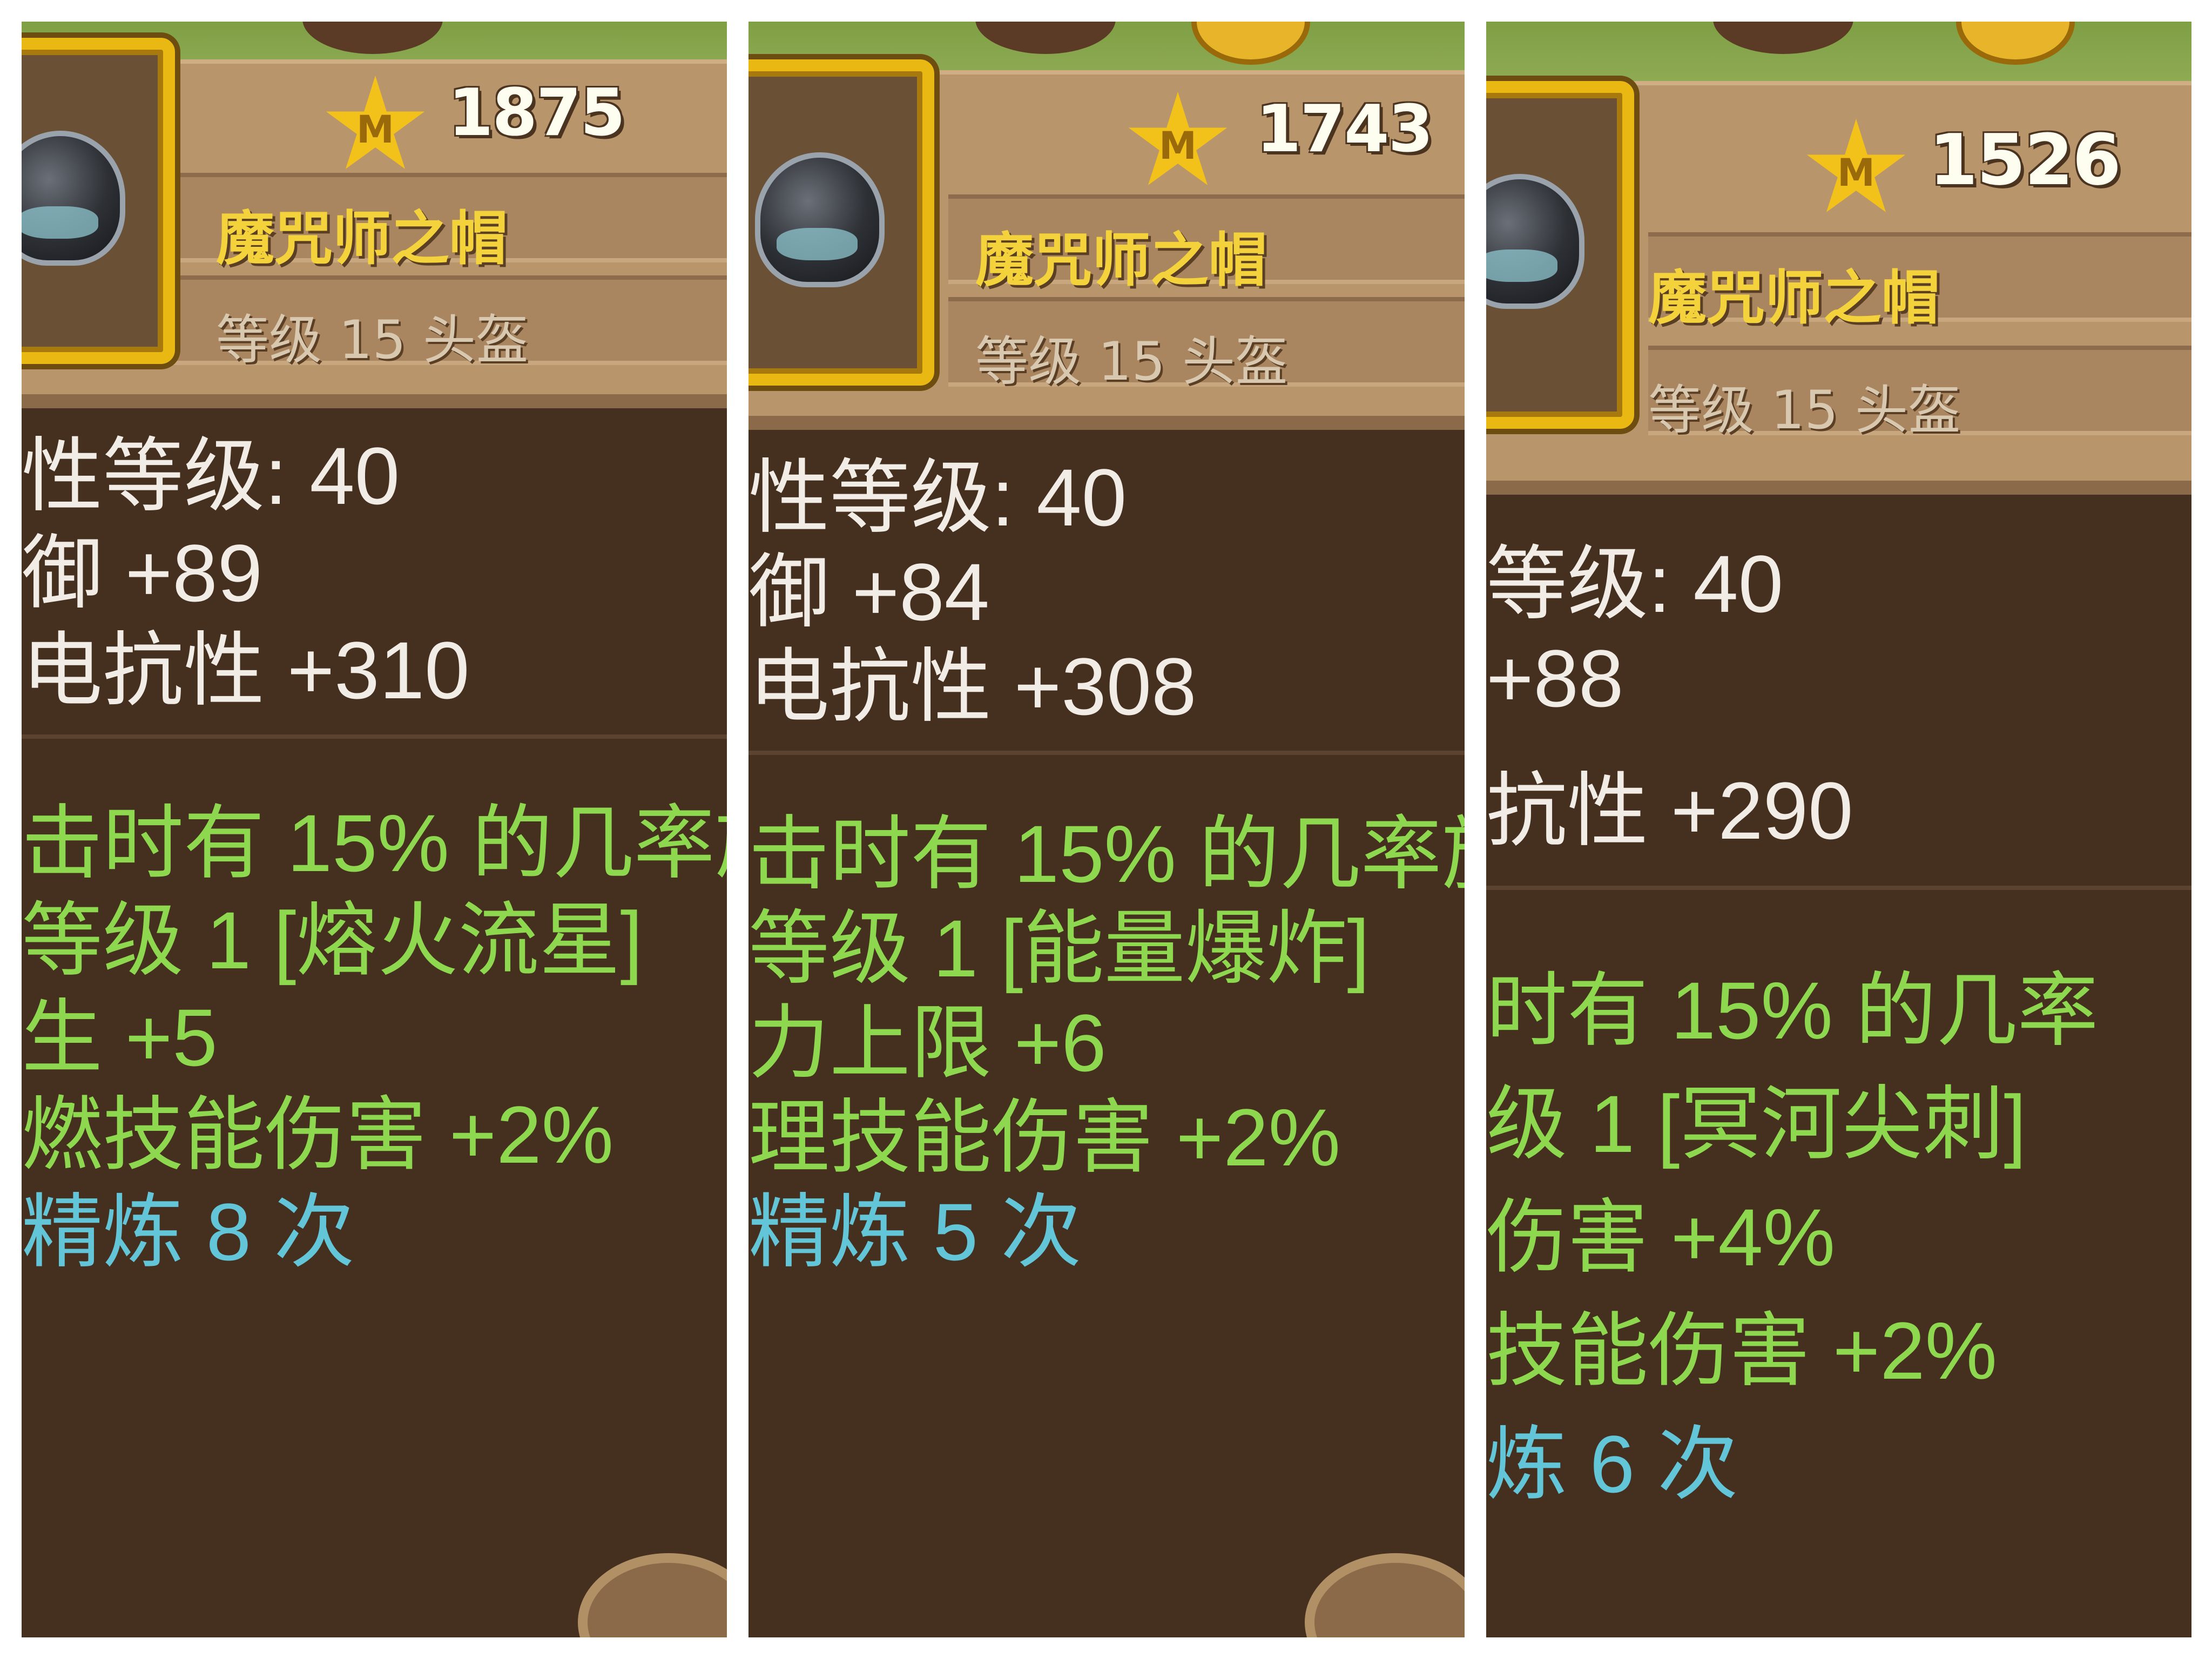  I want to click on stat-line: 电抗性 +310, so click(246, 670).